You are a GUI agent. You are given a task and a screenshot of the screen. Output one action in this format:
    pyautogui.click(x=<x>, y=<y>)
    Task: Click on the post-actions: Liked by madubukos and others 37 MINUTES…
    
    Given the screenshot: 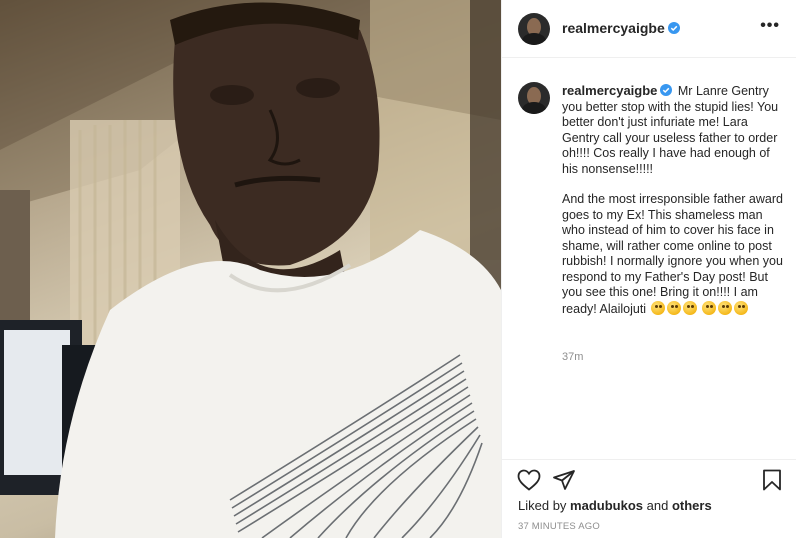 What is the action you would take?
    pyautogui.click(x=649, y=499)
    